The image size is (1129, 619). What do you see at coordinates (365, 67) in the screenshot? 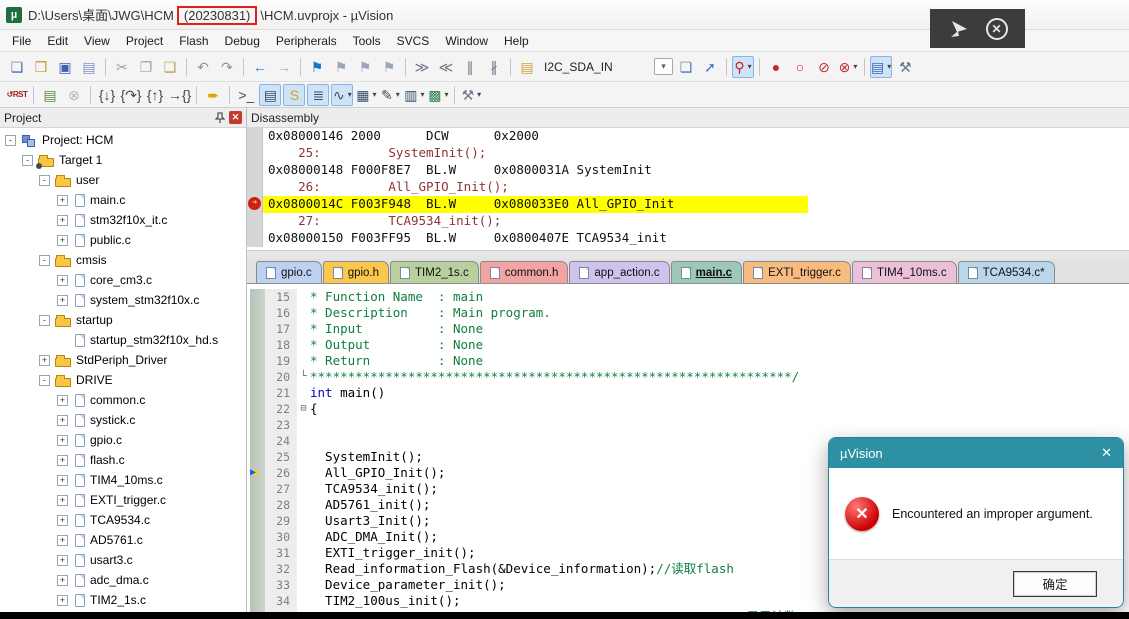
I see `next-bookmark-icon: ⚑` at bounding box center [365, 67].